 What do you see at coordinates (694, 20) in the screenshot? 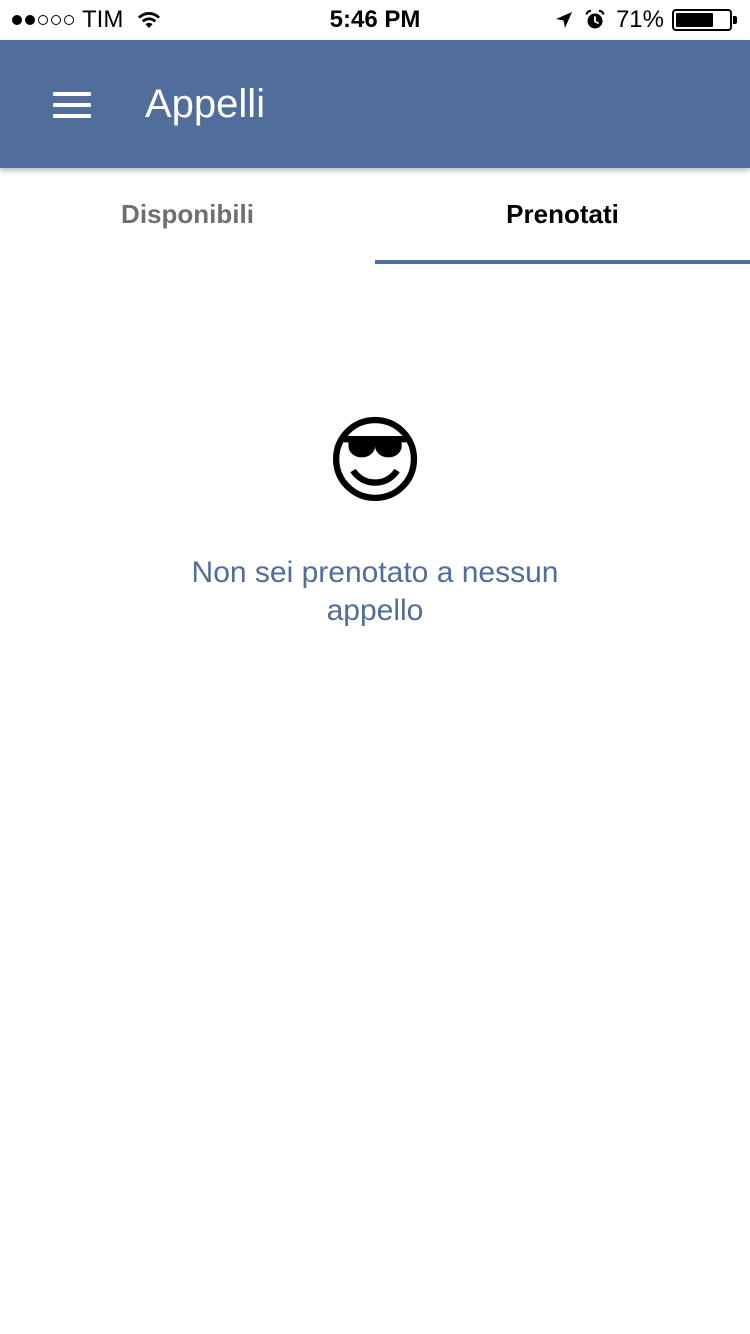
I see `battery-fill` at bounding box center [694, 20].